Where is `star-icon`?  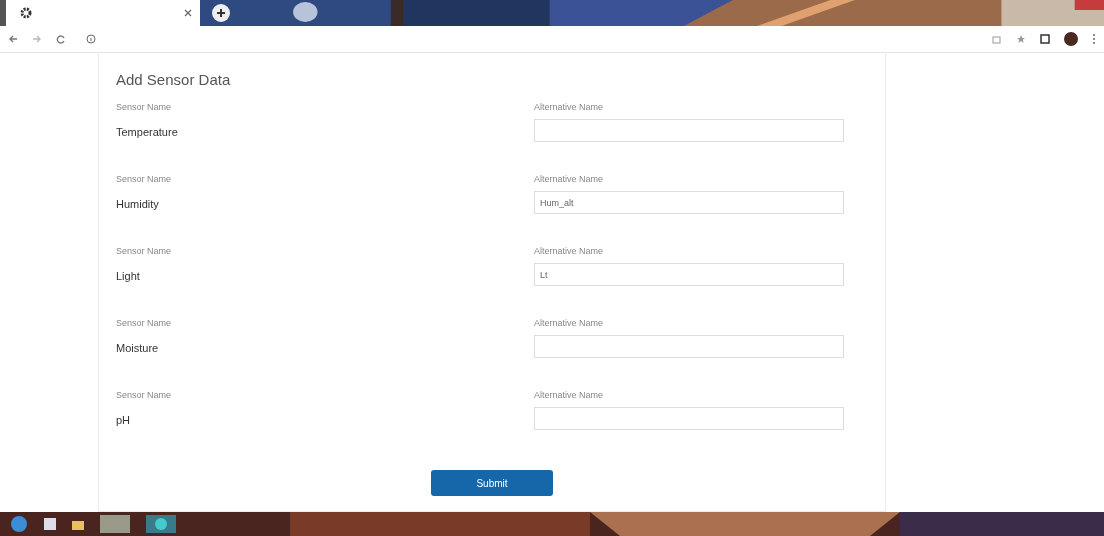 star-icon is located at coordinates (1021, 39).